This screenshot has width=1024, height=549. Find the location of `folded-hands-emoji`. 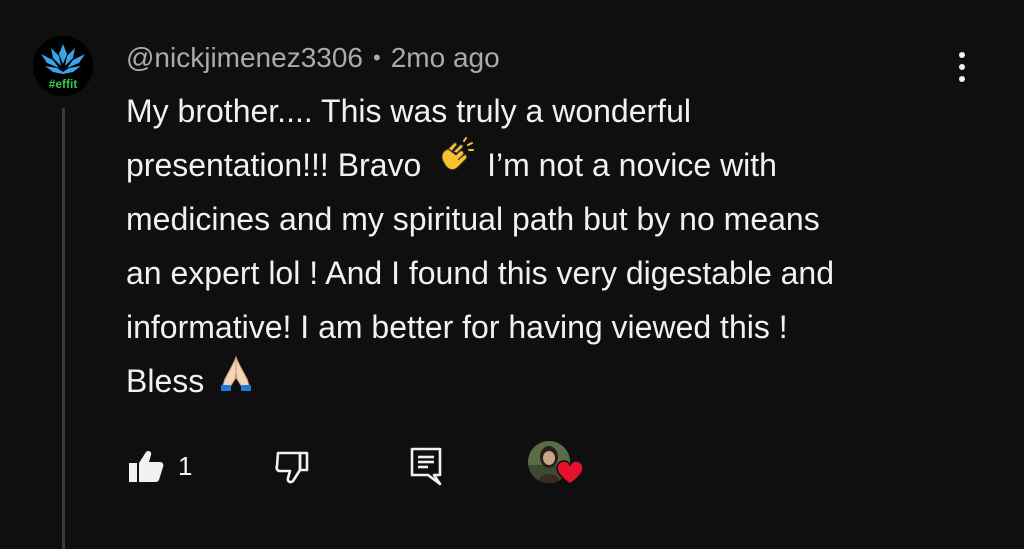

folded-hands-emoji is located at coordinates (236, 381).